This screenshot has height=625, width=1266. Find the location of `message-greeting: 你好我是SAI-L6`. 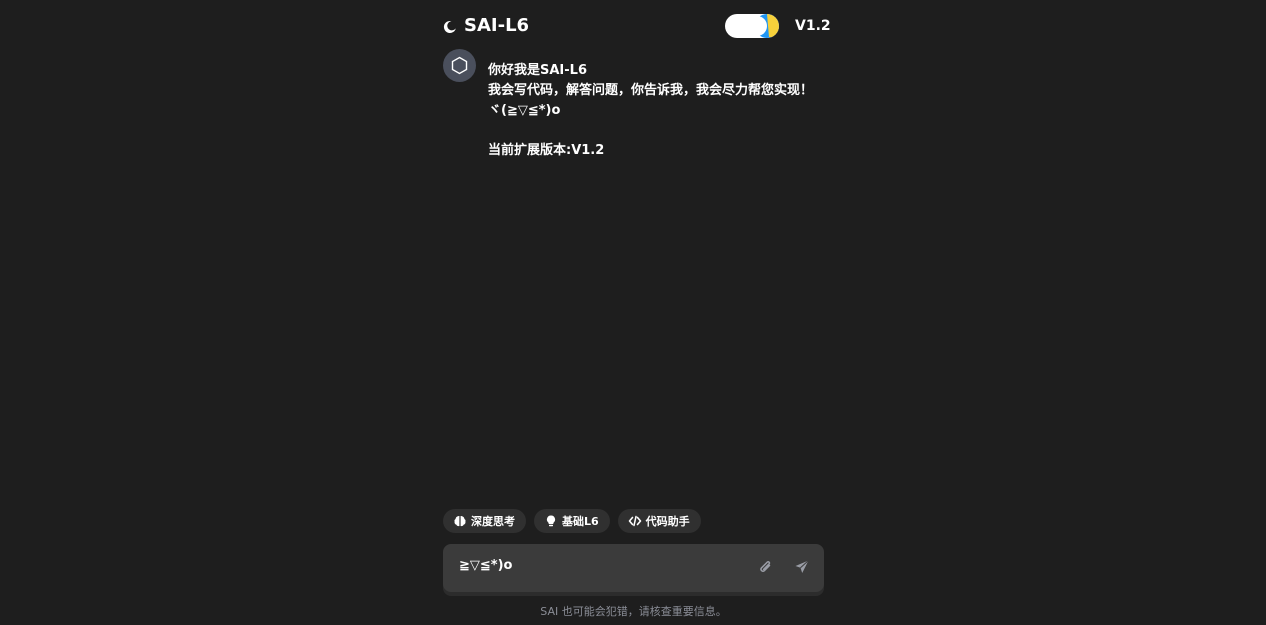

message-greeting: 你好我是SAI-L6 is located at coordinates (537, 70).